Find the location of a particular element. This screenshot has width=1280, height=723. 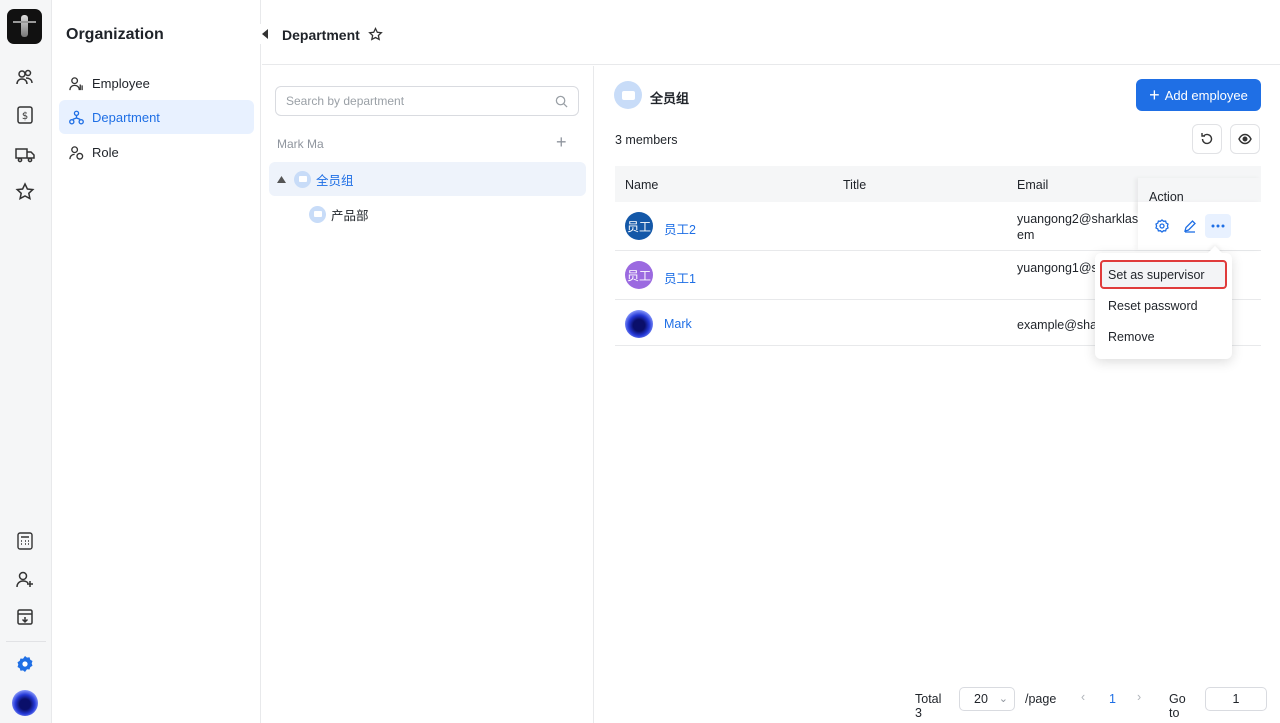

chevron-down-icon: ⌄ is located at coordinates (1003, 699).